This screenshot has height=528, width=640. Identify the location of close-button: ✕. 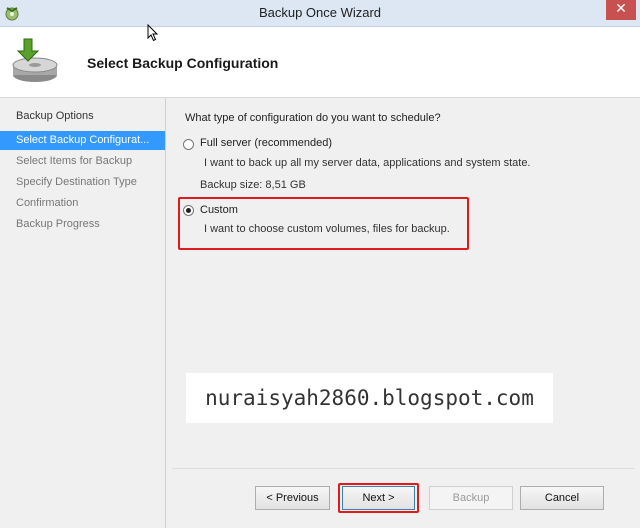
(621, 10).